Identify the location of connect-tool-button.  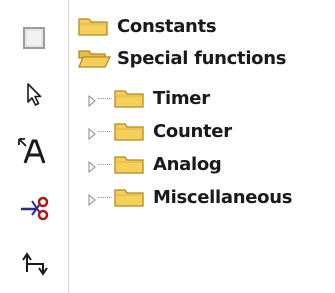
(34, 263).